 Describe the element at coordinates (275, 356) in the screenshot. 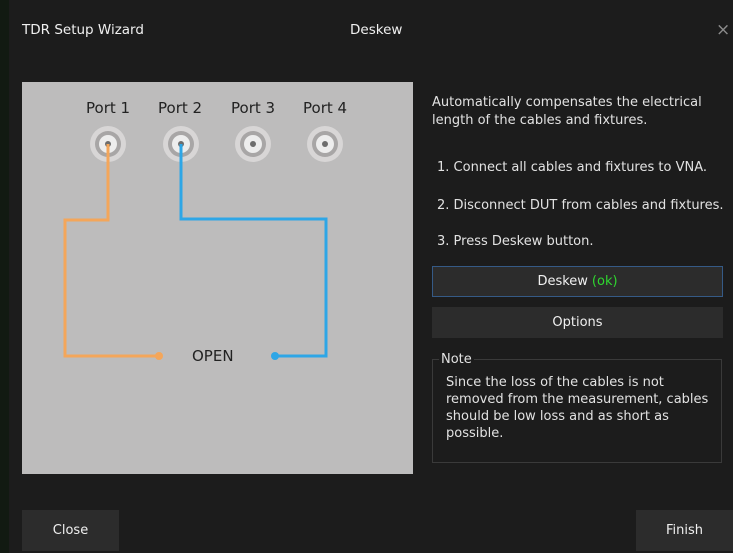

I see `port-2-cable-end` at that location.